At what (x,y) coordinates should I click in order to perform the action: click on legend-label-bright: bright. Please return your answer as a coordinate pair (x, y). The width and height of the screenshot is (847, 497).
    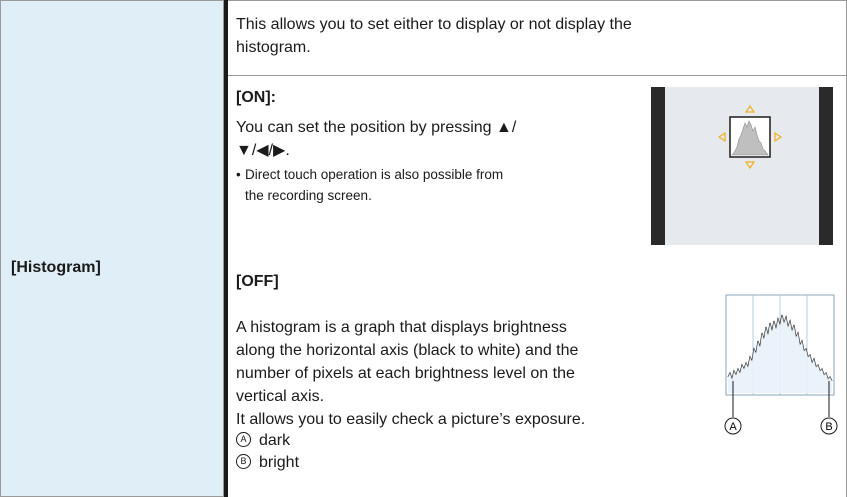
    Looking at the image, I should click on (279, 462).